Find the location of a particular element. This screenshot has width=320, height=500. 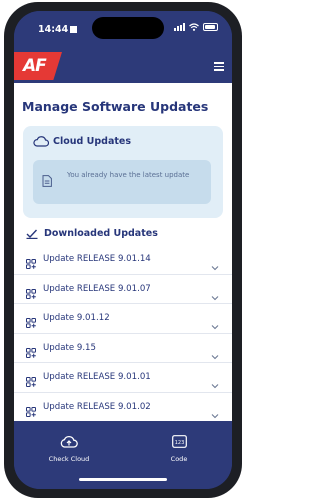

update-row: Update 9.15 is located at coordinates (123, 349).